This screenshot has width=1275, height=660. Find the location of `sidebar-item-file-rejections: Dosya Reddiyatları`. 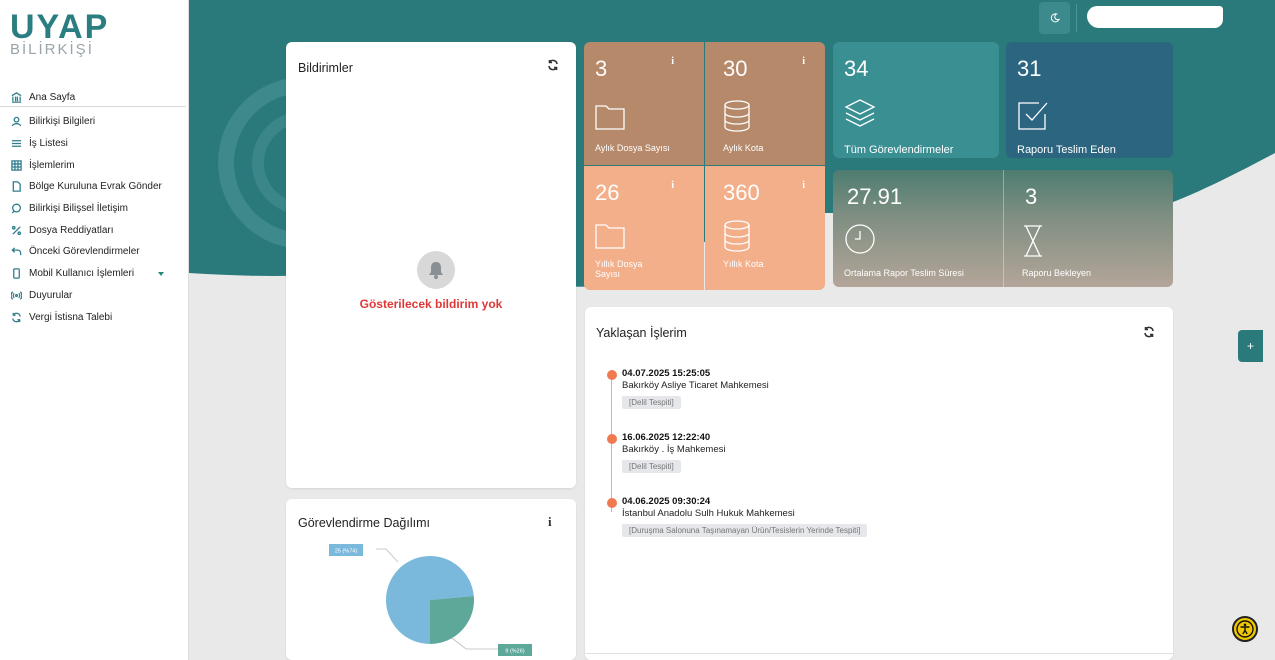

sidebar-item-file-rejections: Dosya Reddiyatları is located at coordinates (93, 230).